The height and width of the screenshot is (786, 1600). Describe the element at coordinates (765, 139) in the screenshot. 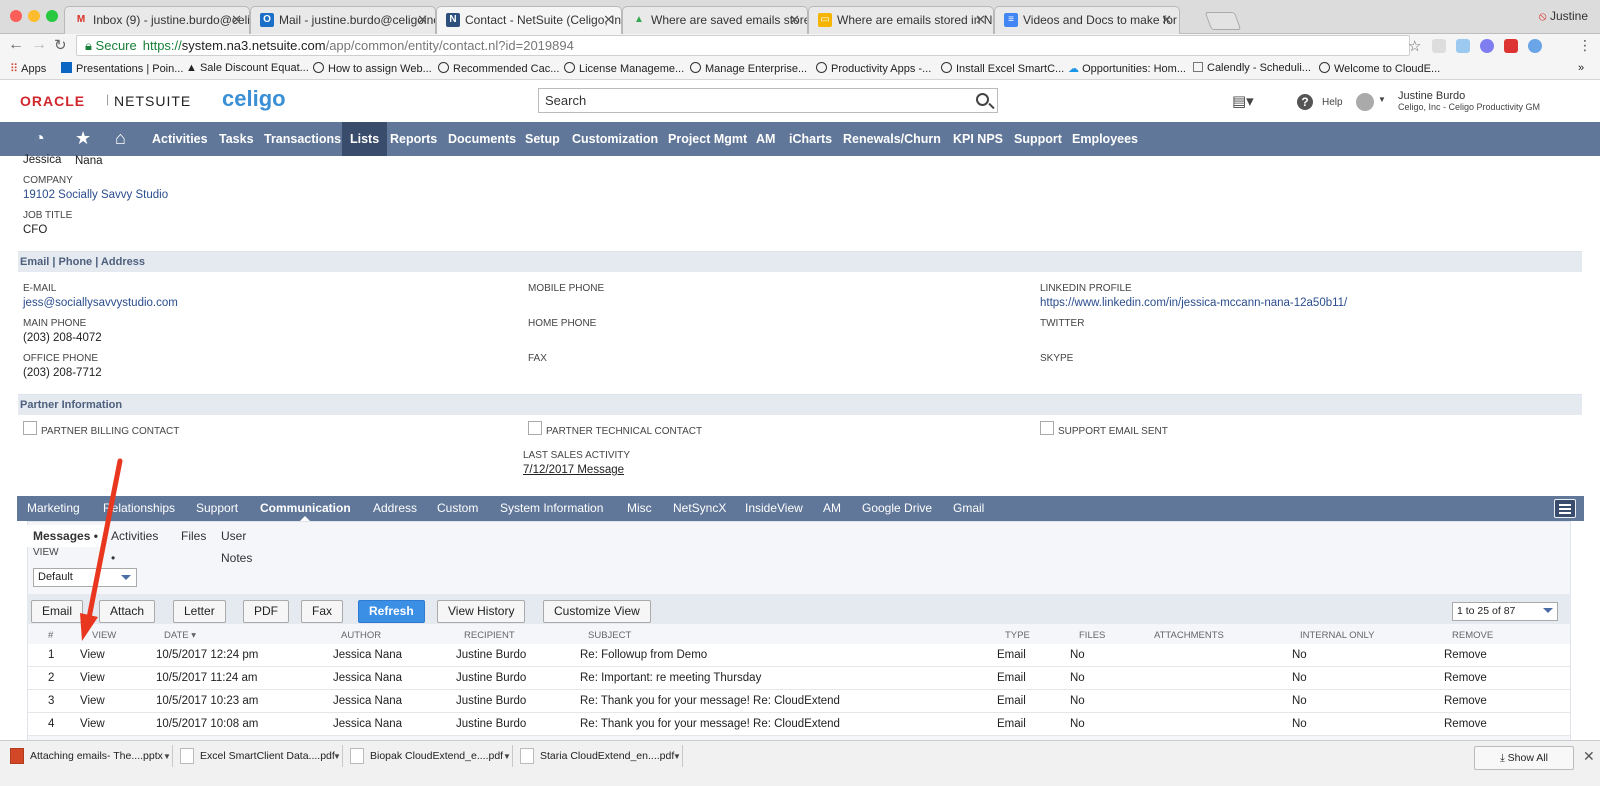

I see `nav-am: AM` at that location.